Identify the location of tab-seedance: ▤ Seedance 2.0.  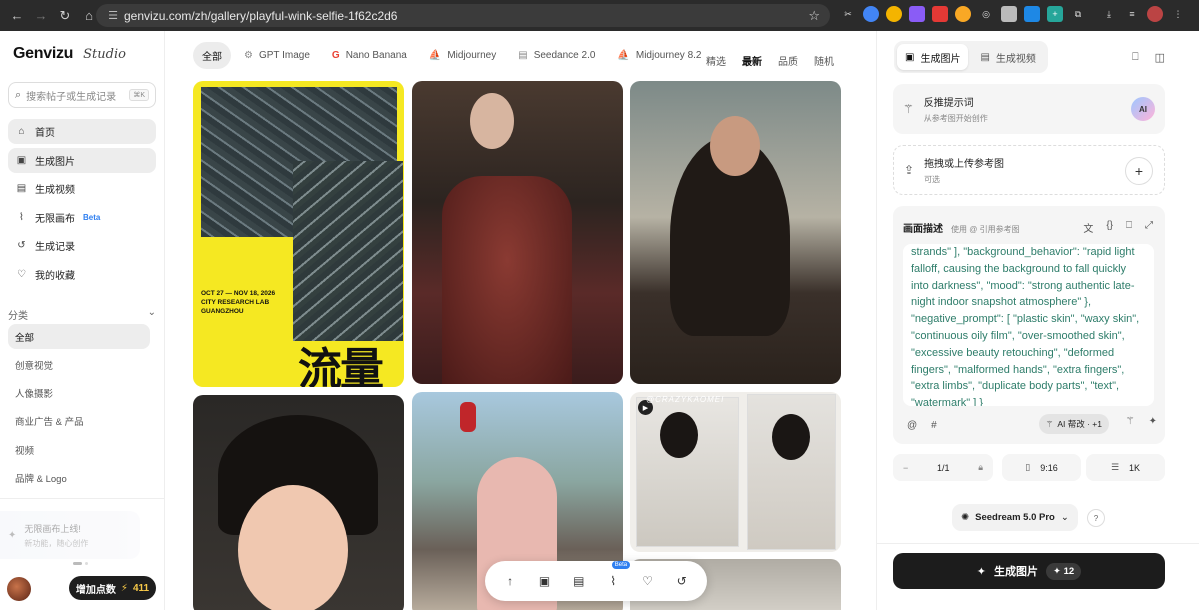
(556, 55).